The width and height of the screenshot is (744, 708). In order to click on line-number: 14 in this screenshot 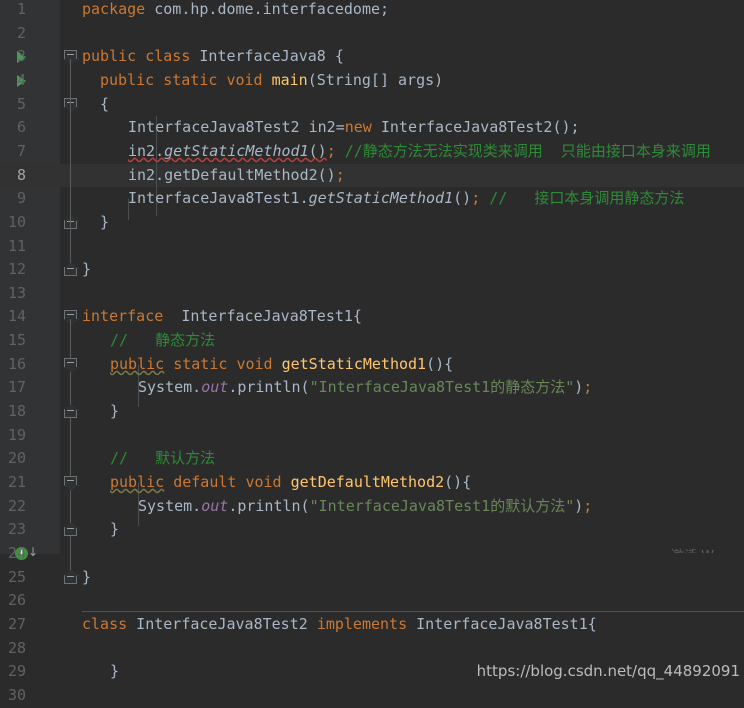, I will do `click(16, 316)`.